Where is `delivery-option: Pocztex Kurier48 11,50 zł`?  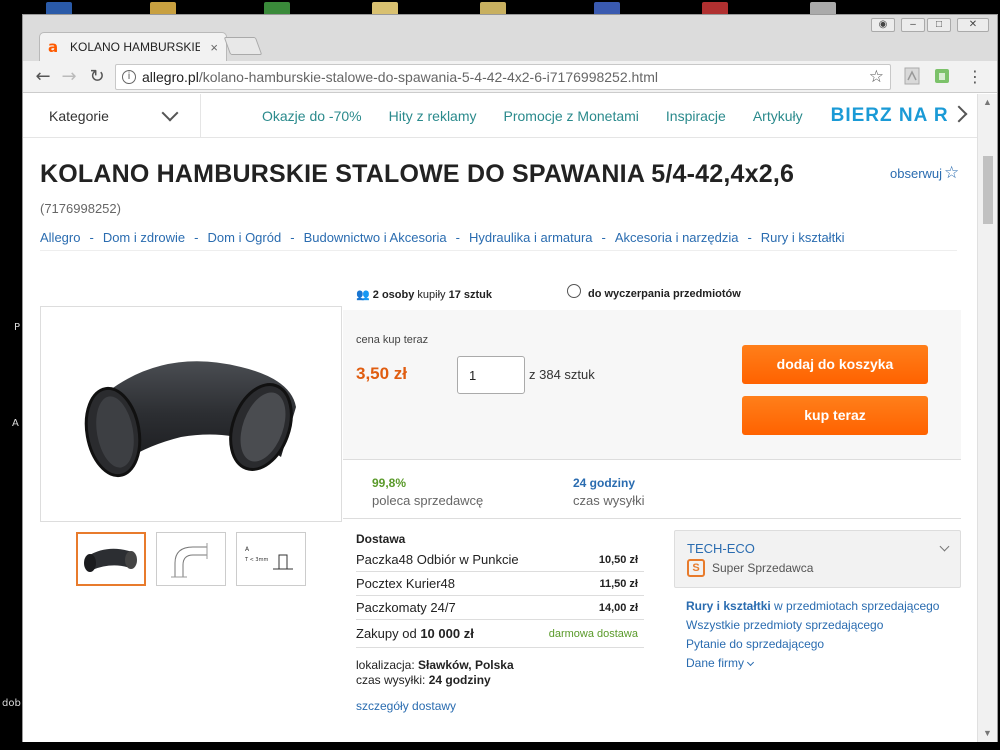 delivery-option: Pocztex Kurier48 11,50 zł is located at coordinates (500, 584).